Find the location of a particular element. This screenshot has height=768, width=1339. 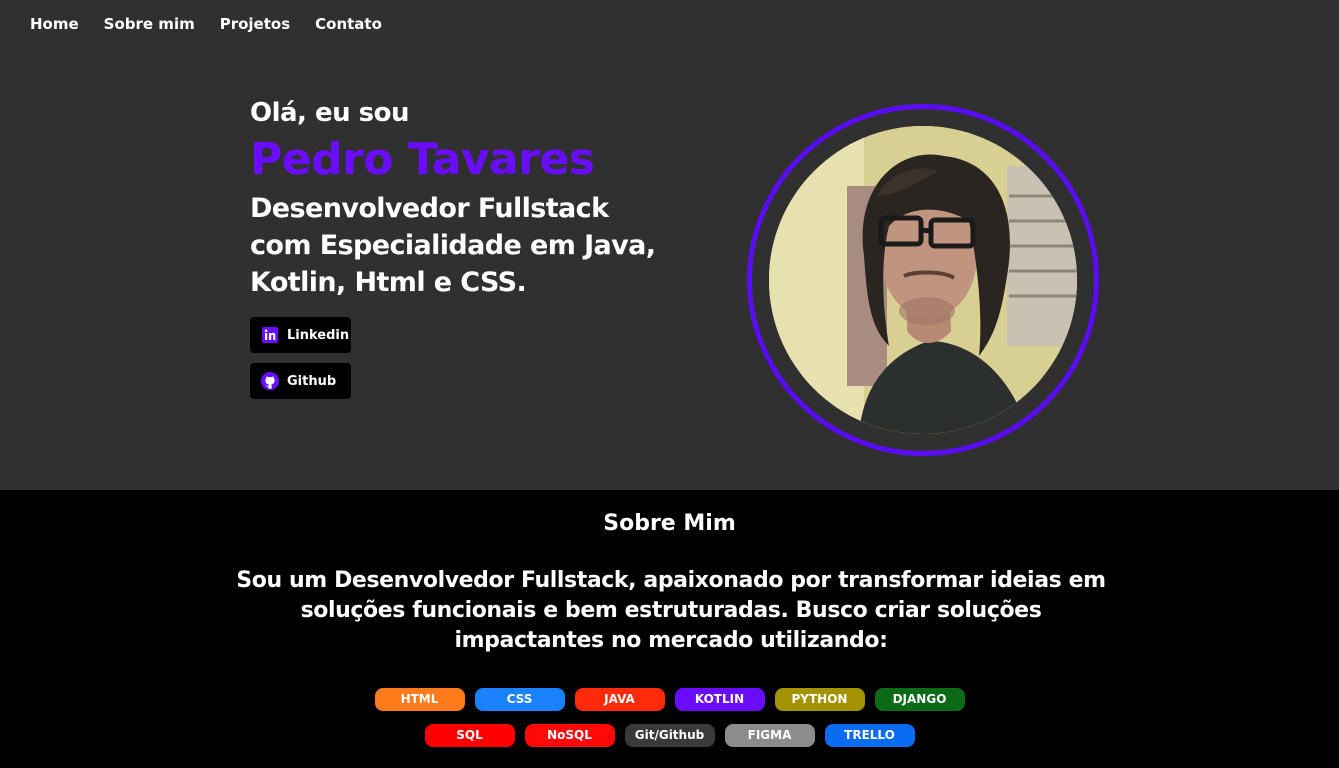

skill-badge-git-github: Git/Github is located at coordinates (669, 735).